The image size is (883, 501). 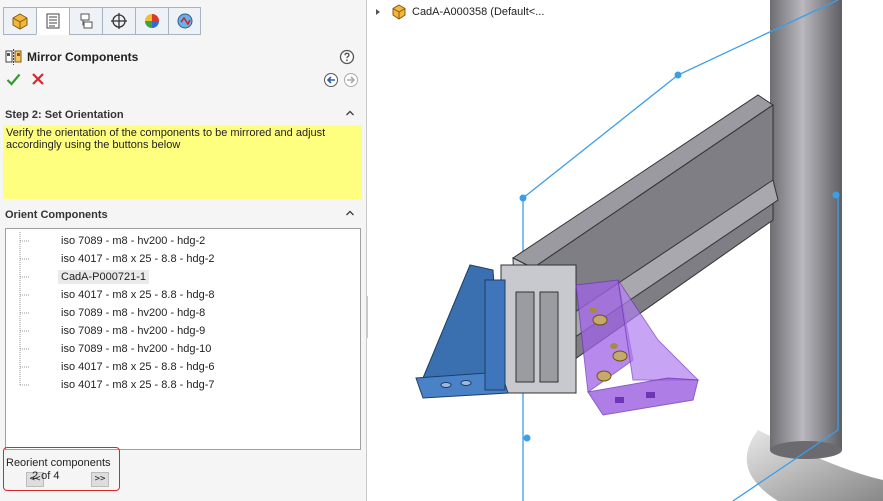 I want to click on display-manager-icon, so click(x=152, y=21).